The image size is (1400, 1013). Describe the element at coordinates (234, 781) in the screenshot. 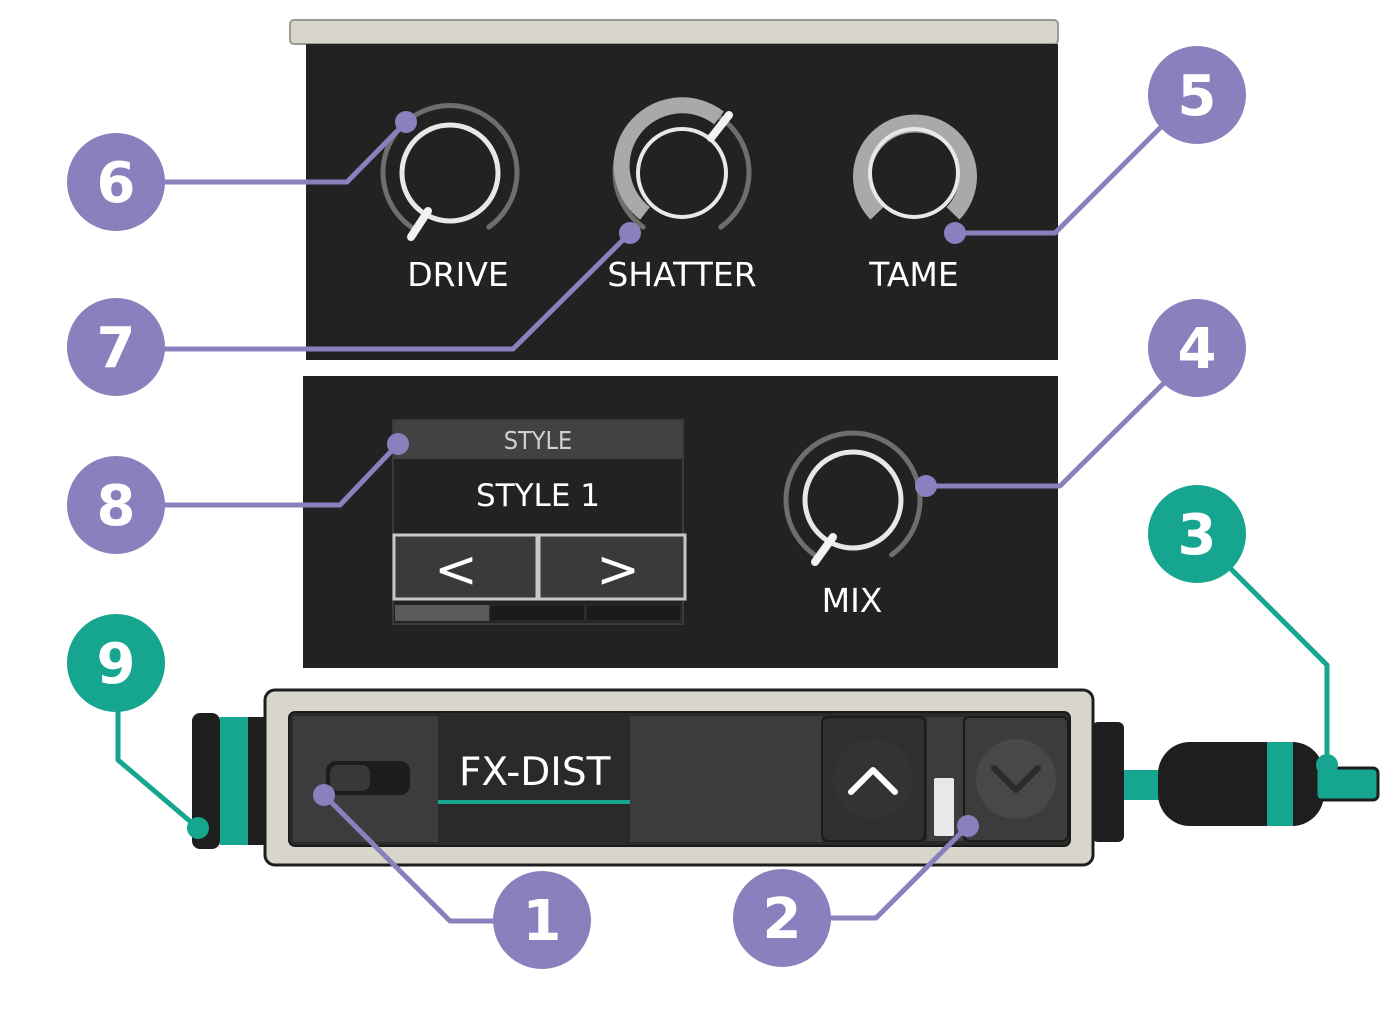

I see `left-teal-band` at that location.